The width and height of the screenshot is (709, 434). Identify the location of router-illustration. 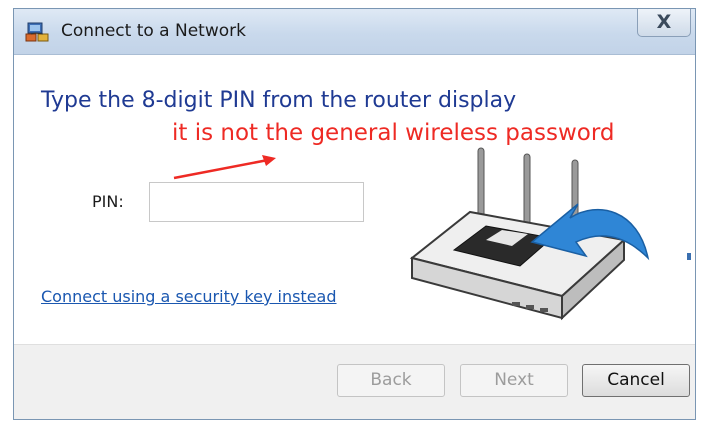
(529, 234).